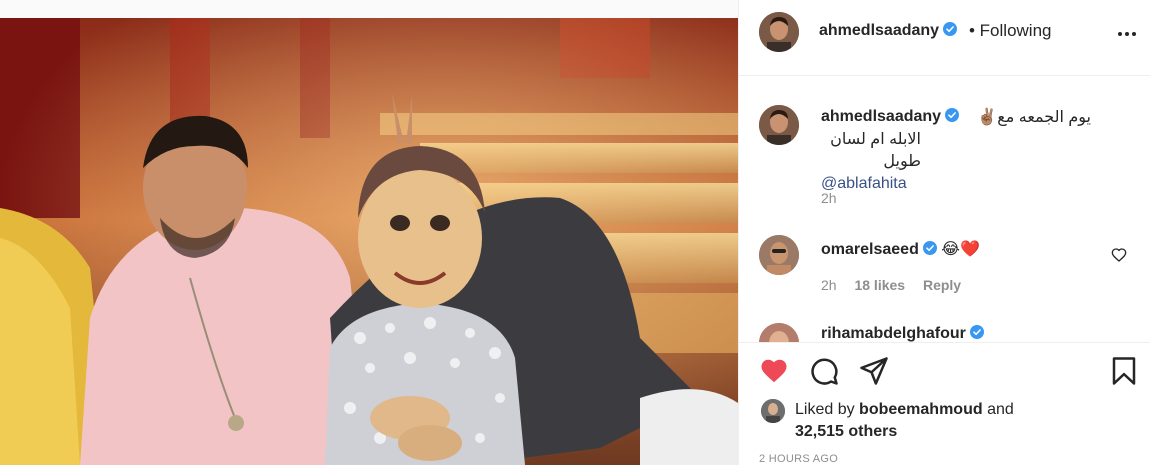 The image size is (1150, 465). What do you see at coordinates (879, 30) in the screenshot?
I see `author-username-text: ahmedlsaadany` at bounding box center [879, 30].